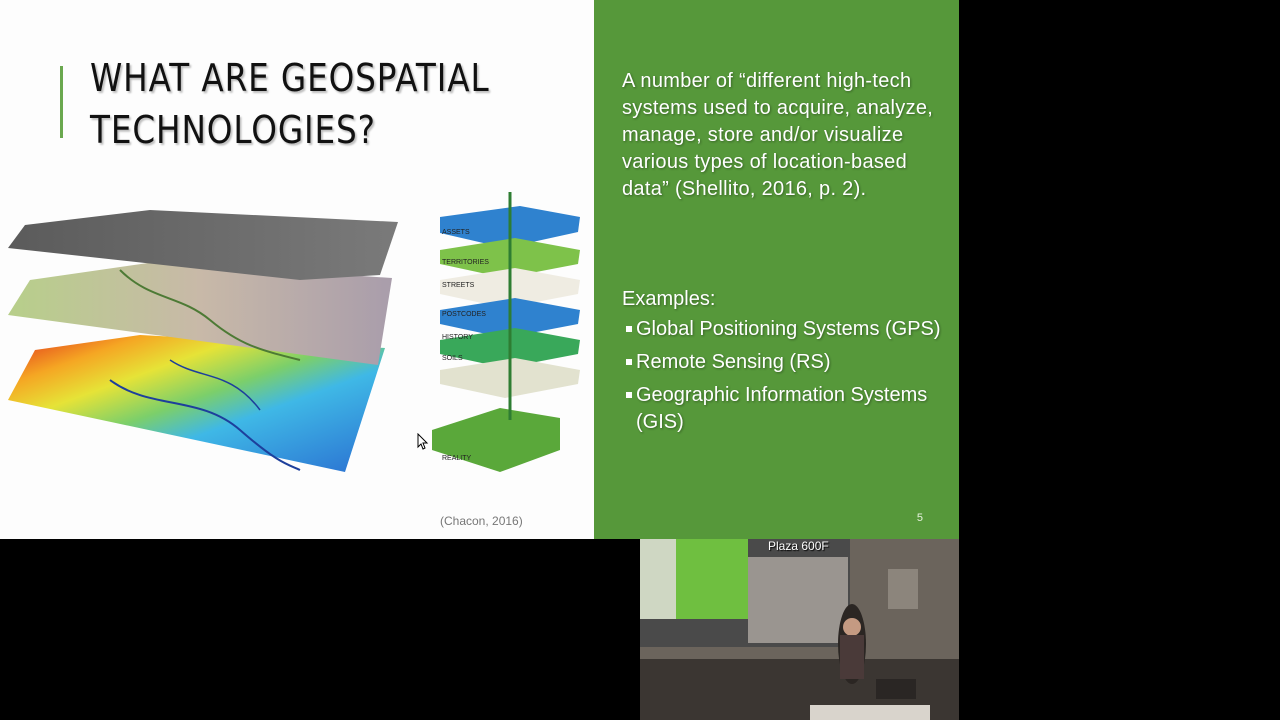  I want to click on layer-label-history: HISTORY, so click(457, 337).